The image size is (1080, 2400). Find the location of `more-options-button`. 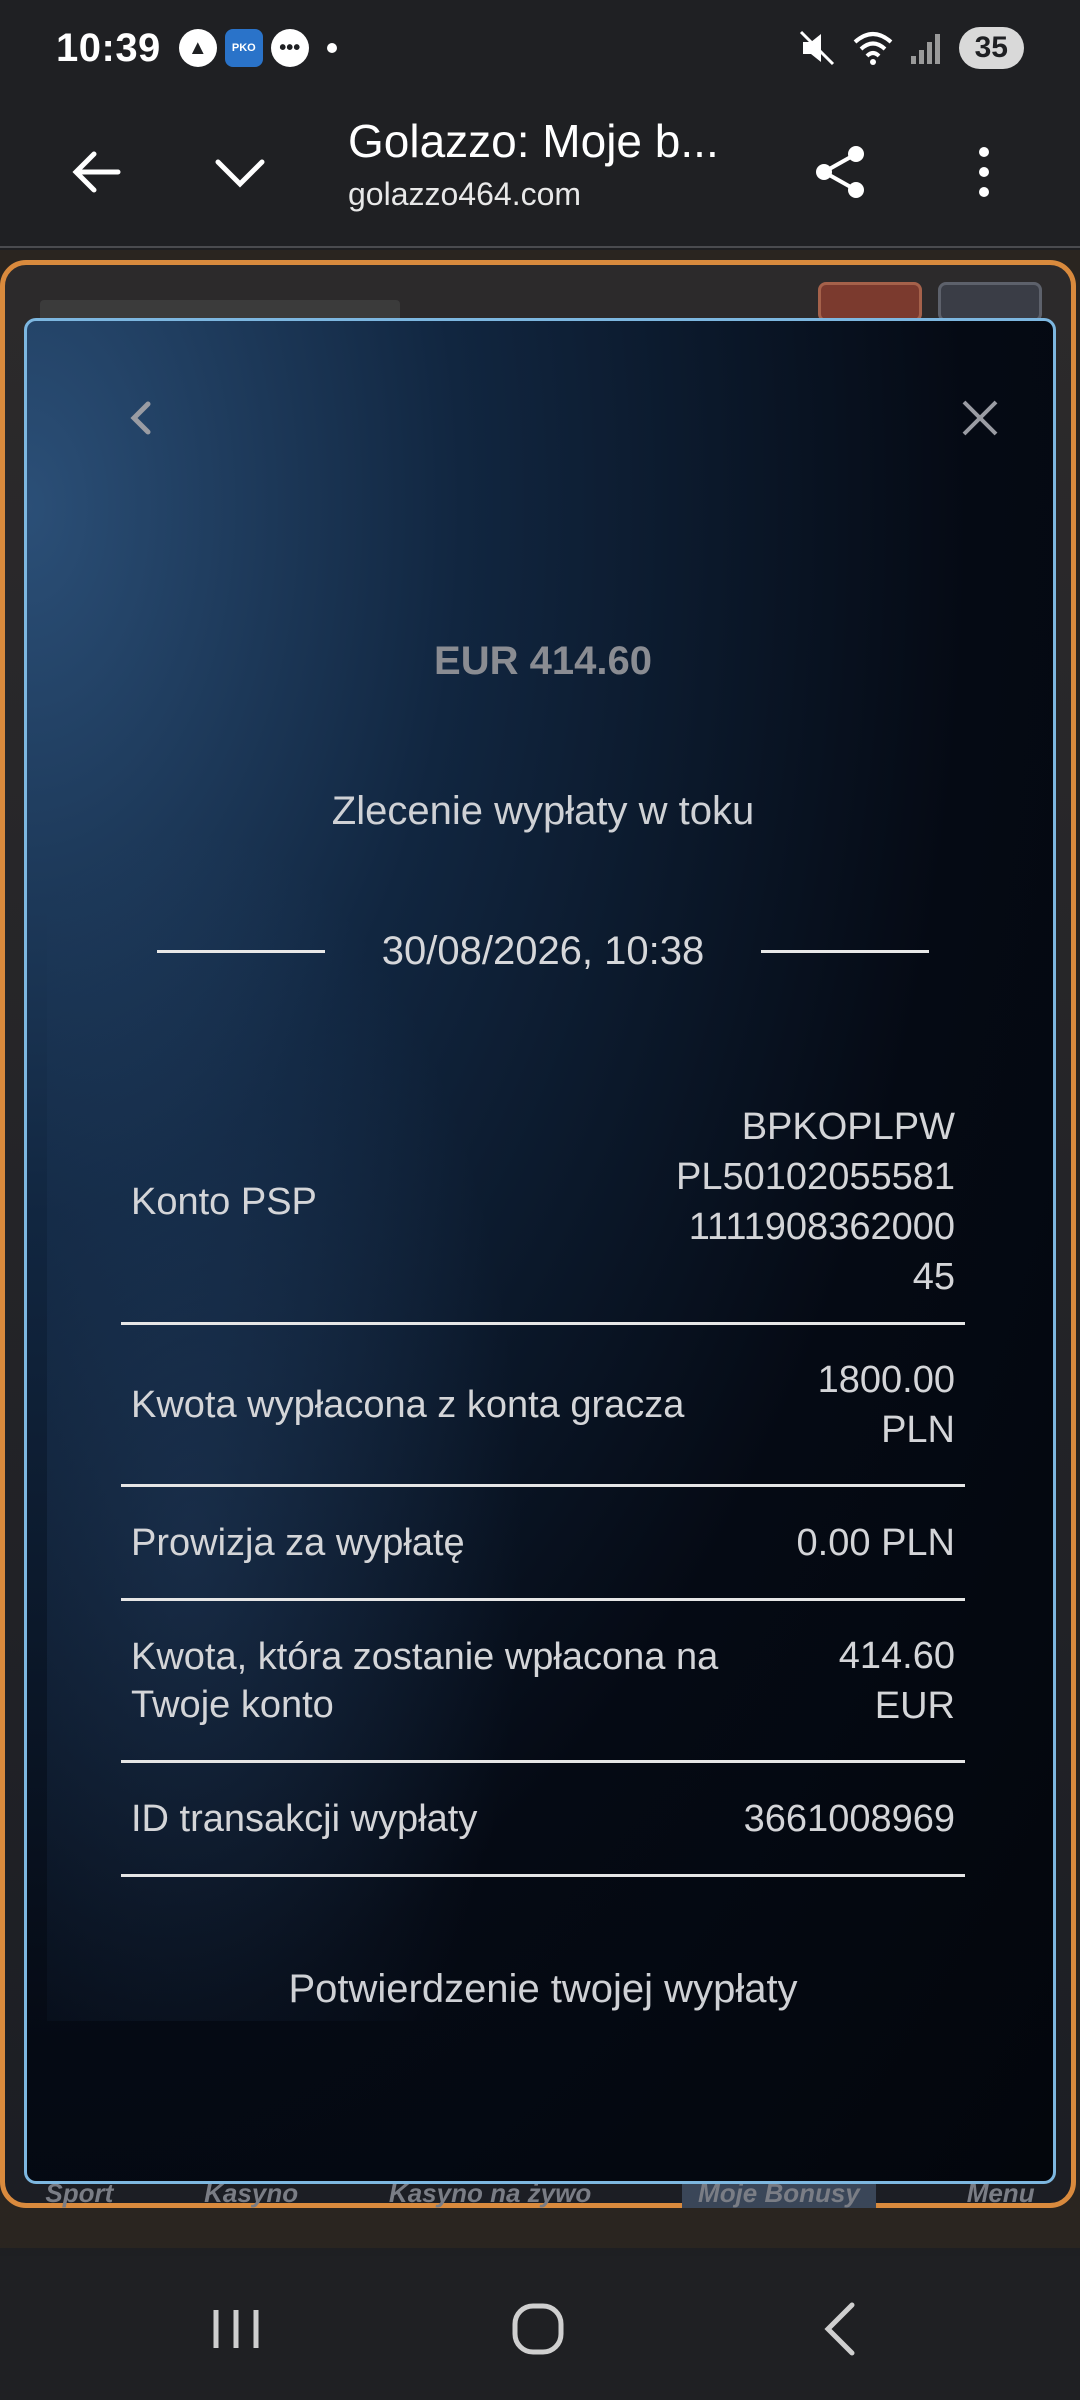

more-options-button is located at coordinates (984, 172).